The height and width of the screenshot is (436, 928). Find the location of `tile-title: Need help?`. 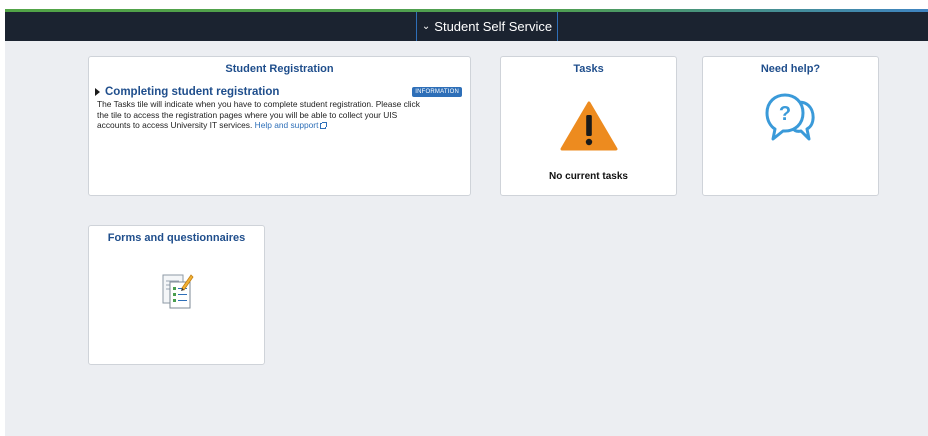

tile-title: Need help? is located at coordinates (790, 69).